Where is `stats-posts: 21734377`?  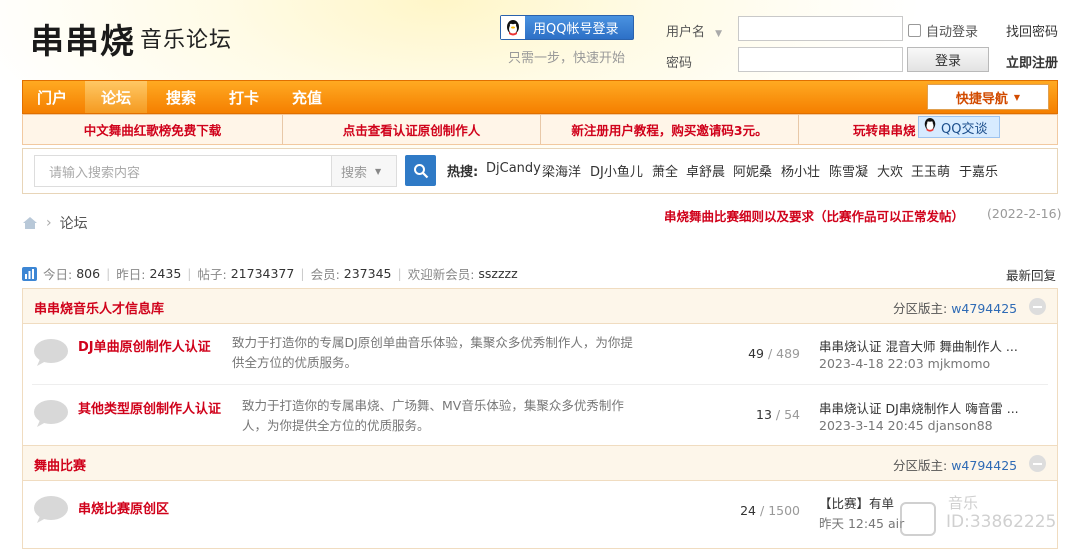 stats-posts: 21734377 is located at coordinates (262, 273).